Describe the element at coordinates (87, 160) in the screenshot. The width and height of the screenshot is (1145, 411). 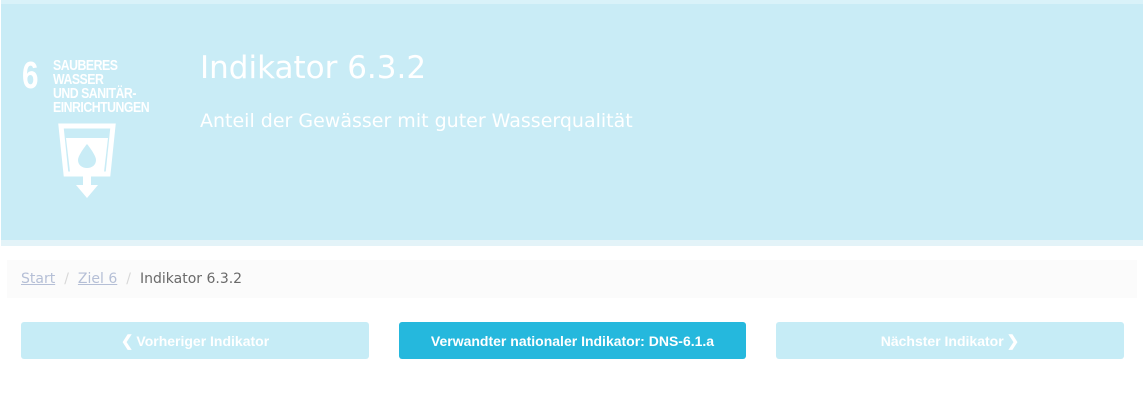
I see `water-drop-glass-icon` at that location.